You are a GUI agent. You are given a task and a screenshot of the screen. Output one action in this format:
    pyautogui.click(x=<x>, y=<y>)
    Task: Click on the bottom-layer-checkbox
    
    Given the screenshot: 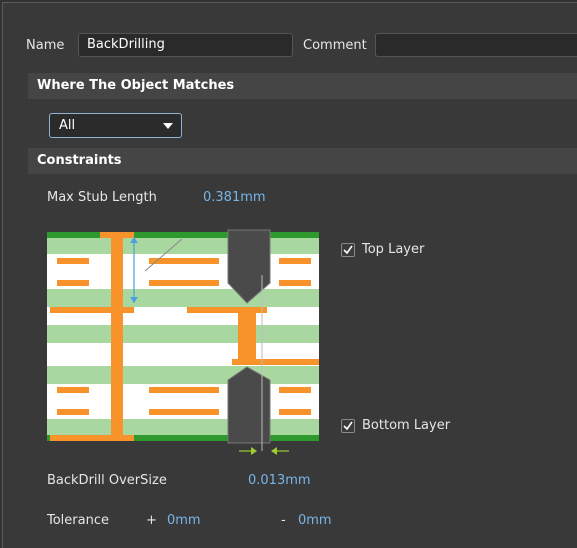 What is the action you would take?
    pyautogui.click(x=348, y=426)
    